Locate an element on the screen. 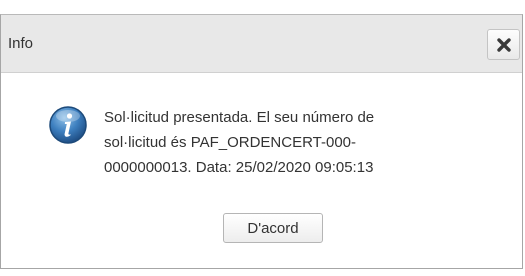 The width and height of the screenshot is (525, 276). close-button is located at coordinates (503, 44).